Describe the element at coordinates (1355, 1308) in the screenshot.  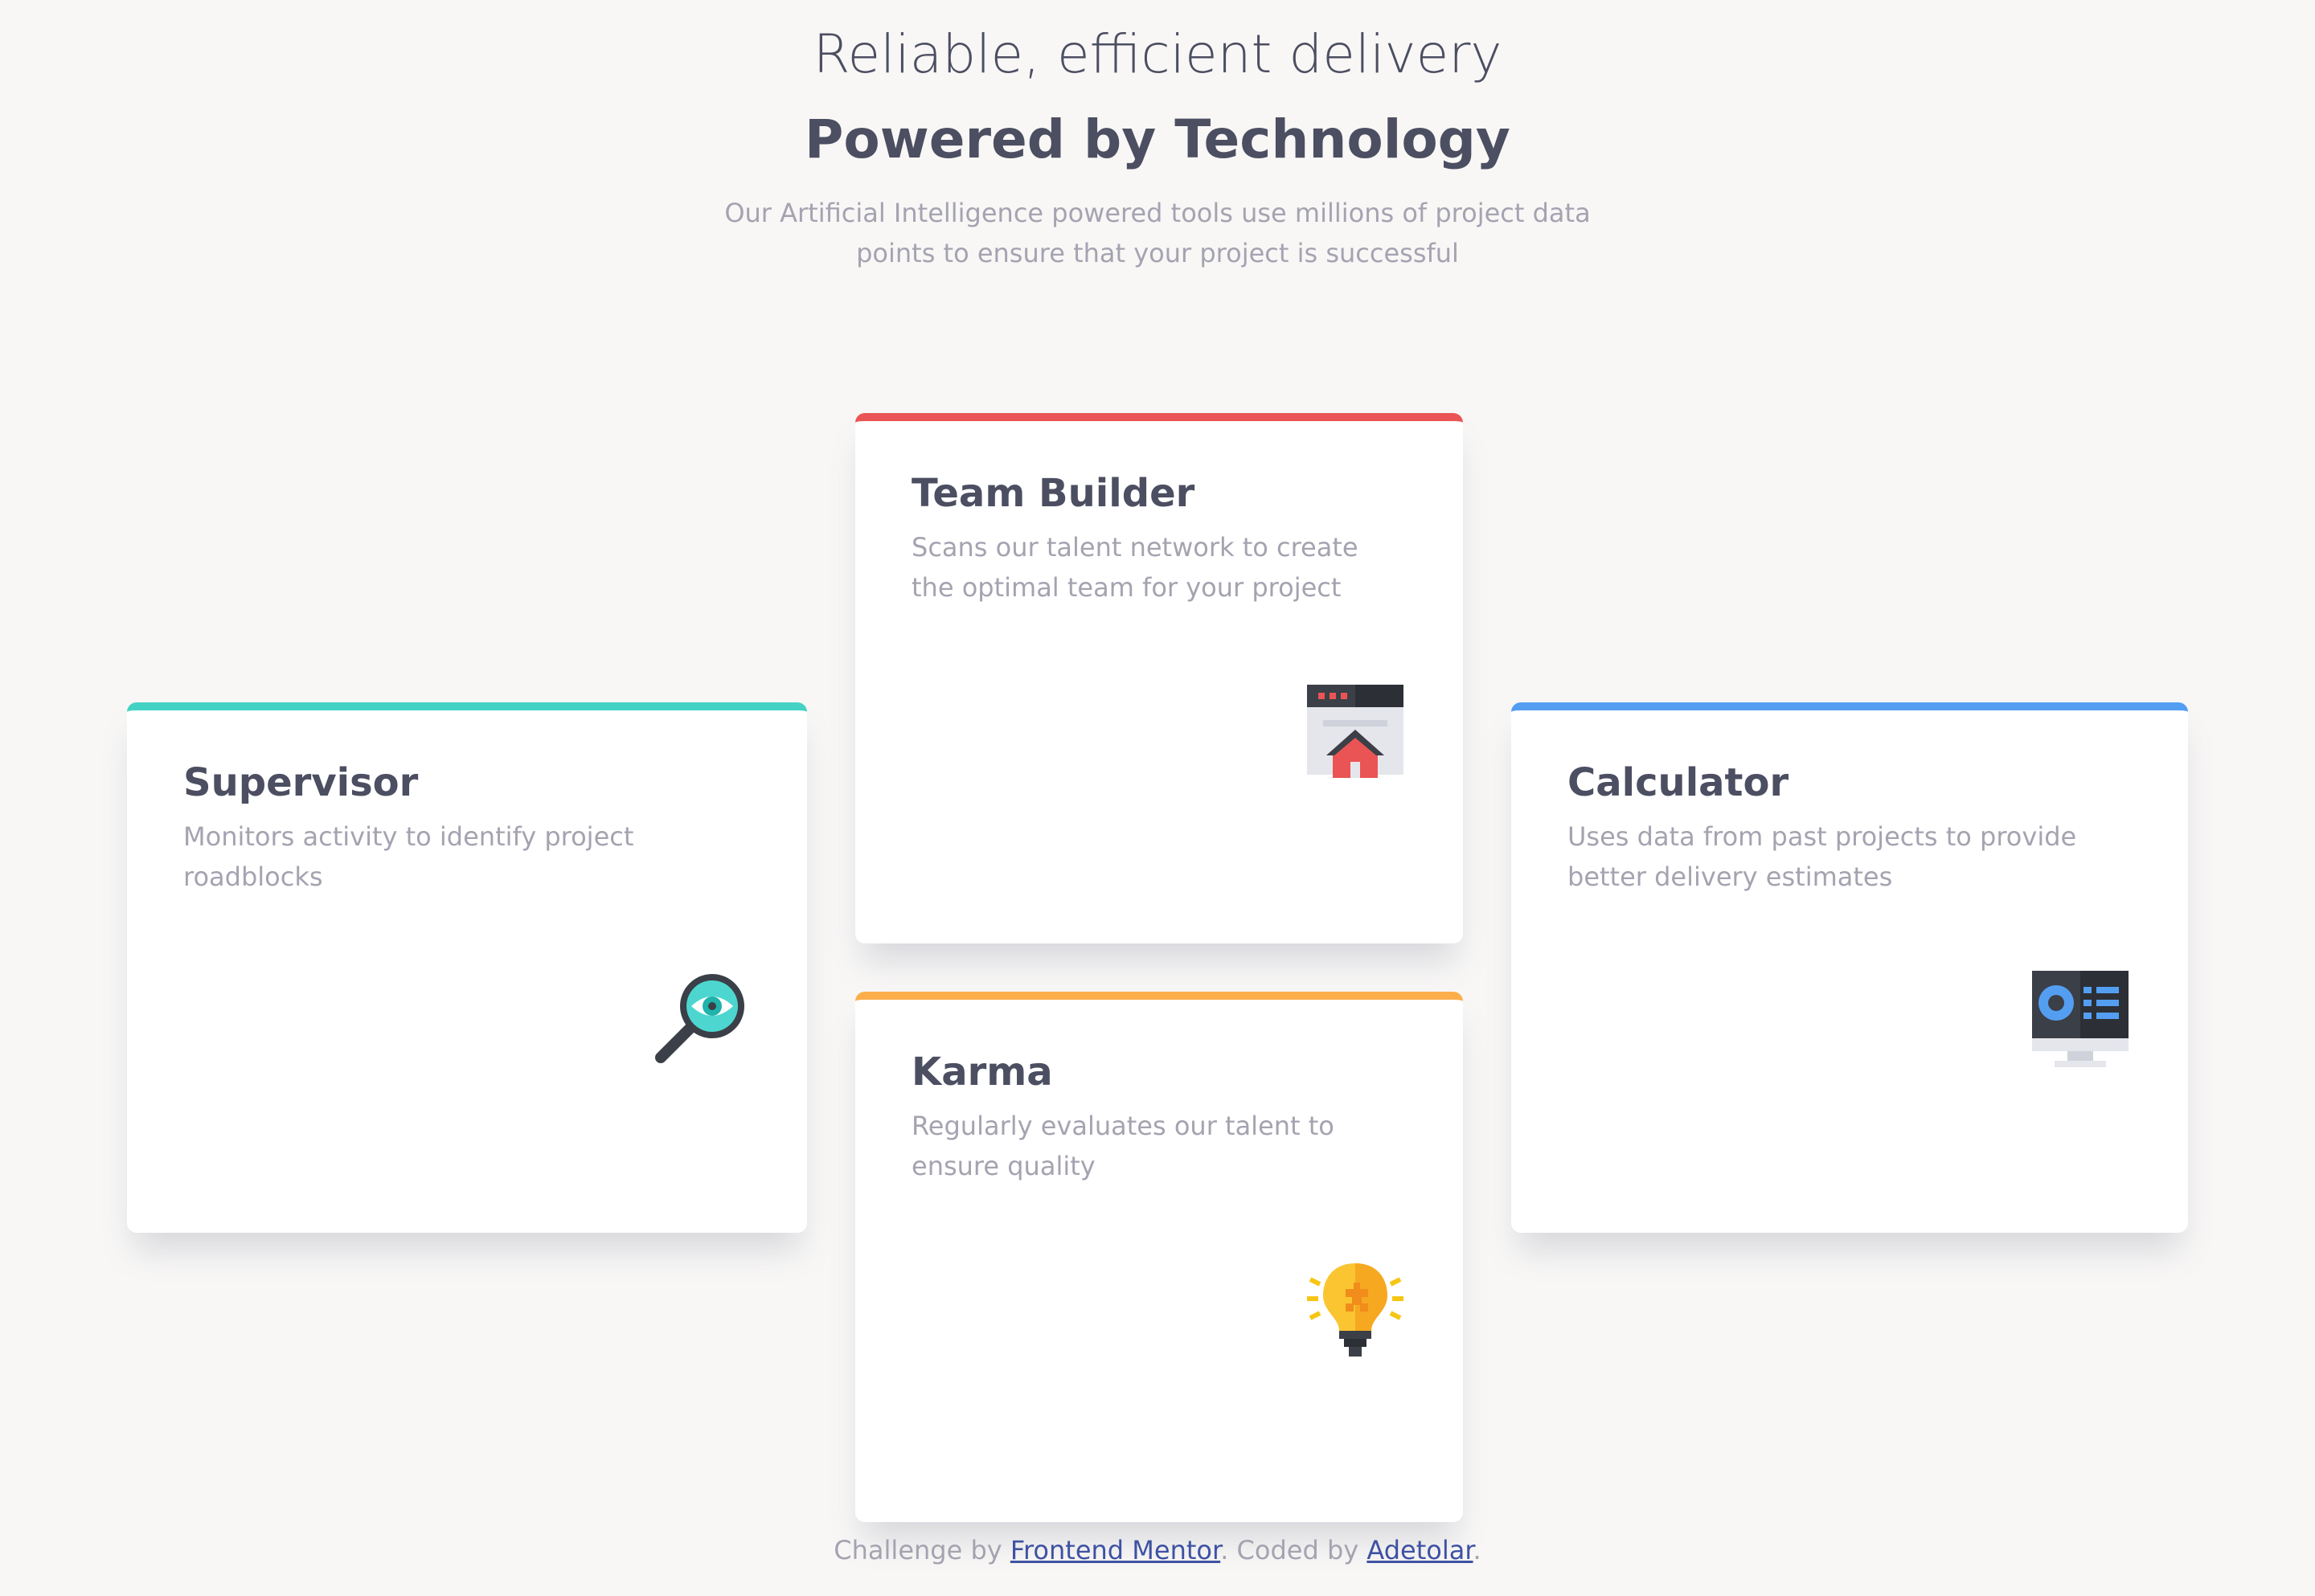
I see `lightbulb-icon` at that location.